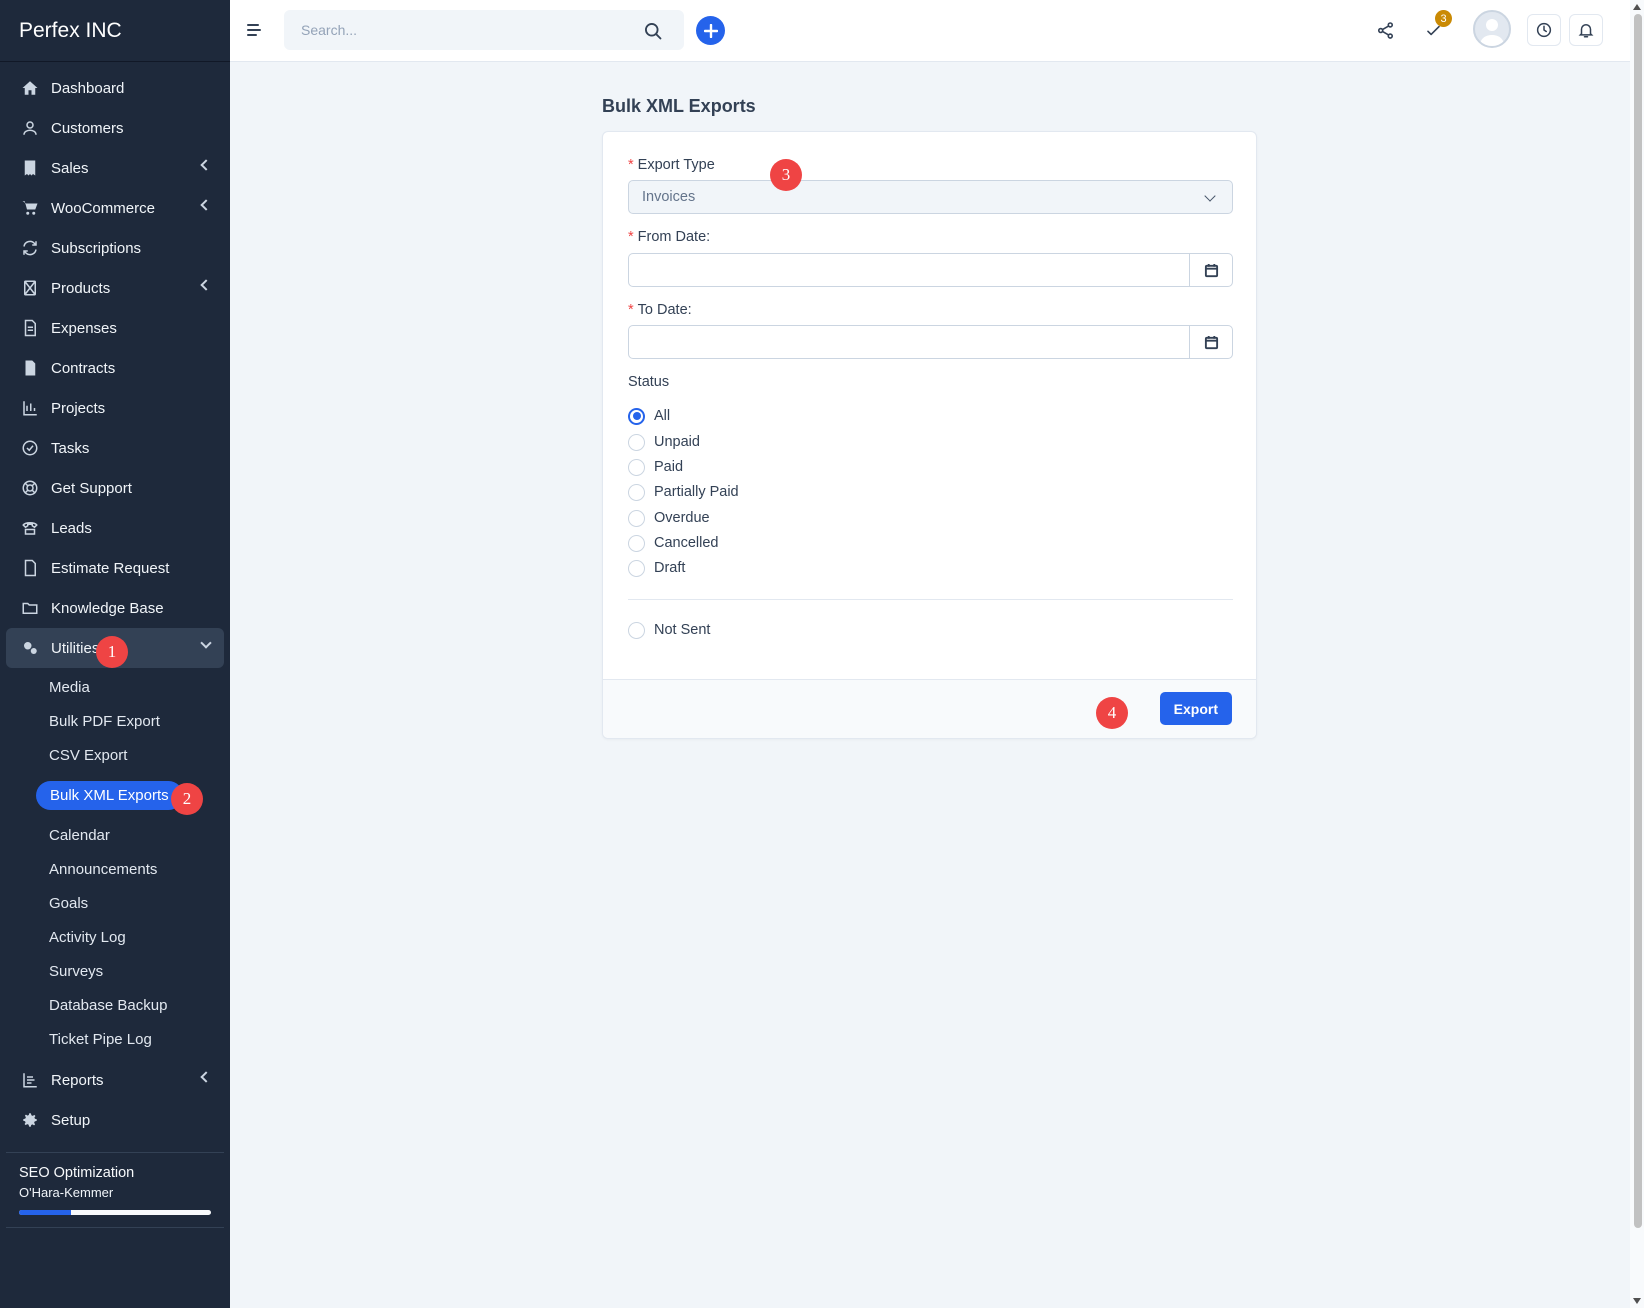  What do you see at coordinates (115, 937) in the screenshot?
I see `sidebar-subitem-activity-log: Activity Log` at bounding box center [115, 937].